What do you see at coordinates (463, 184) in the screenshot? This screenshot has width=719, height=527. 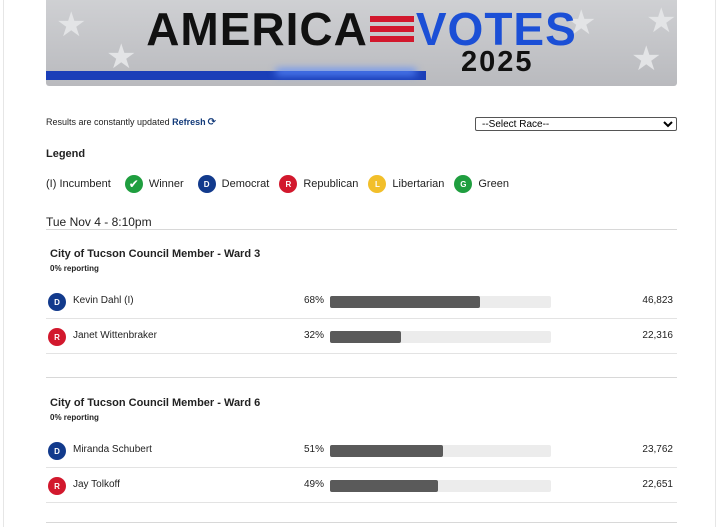 I see `green-badge-icon: G` at bounding box center [463, 184].